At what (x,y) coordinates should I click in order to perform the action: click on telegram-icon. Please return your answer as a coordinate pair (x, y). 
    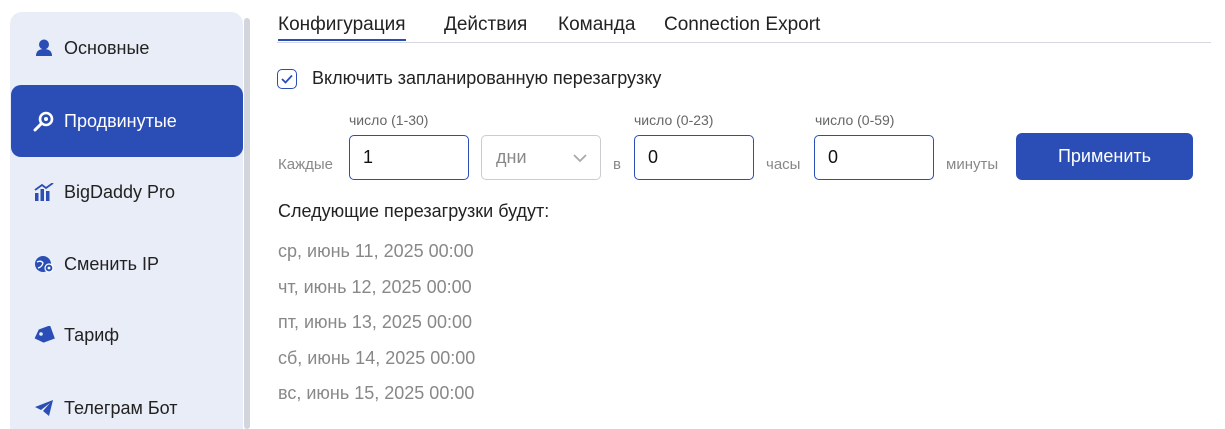
    Looking at the image, I should click on (44, 408).